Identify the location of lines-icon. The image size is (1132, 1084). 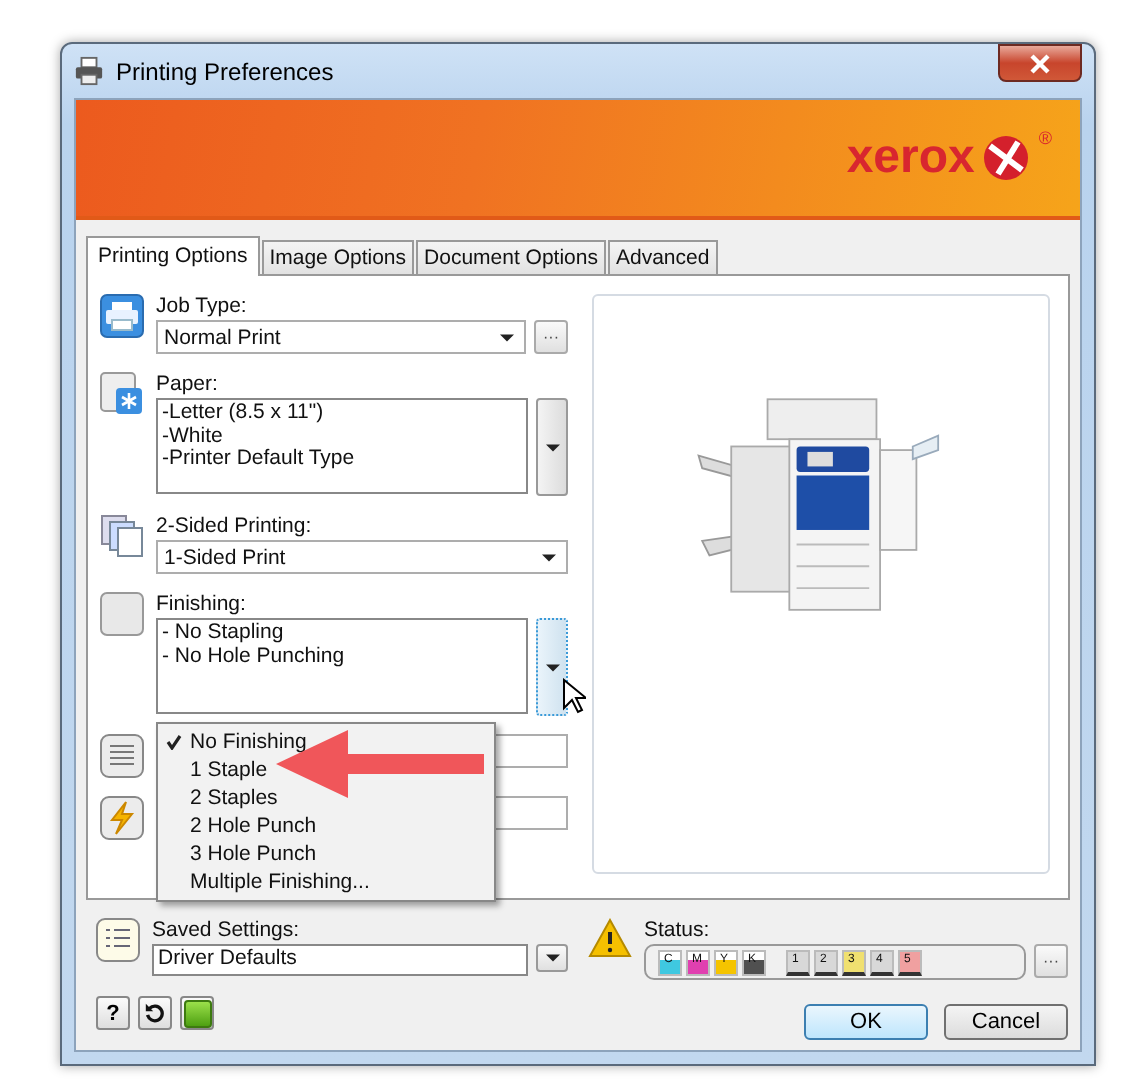
(122, 756).